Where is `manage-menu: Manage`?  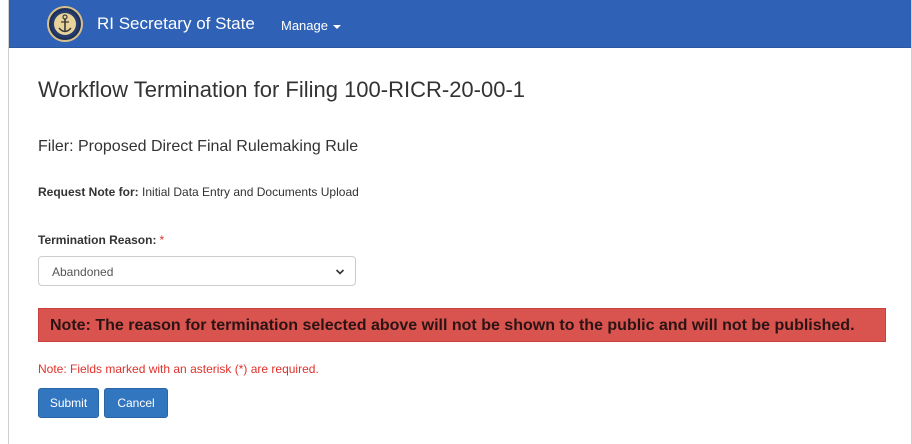
manage-menu: Manage is located at coordinates (311, 25).